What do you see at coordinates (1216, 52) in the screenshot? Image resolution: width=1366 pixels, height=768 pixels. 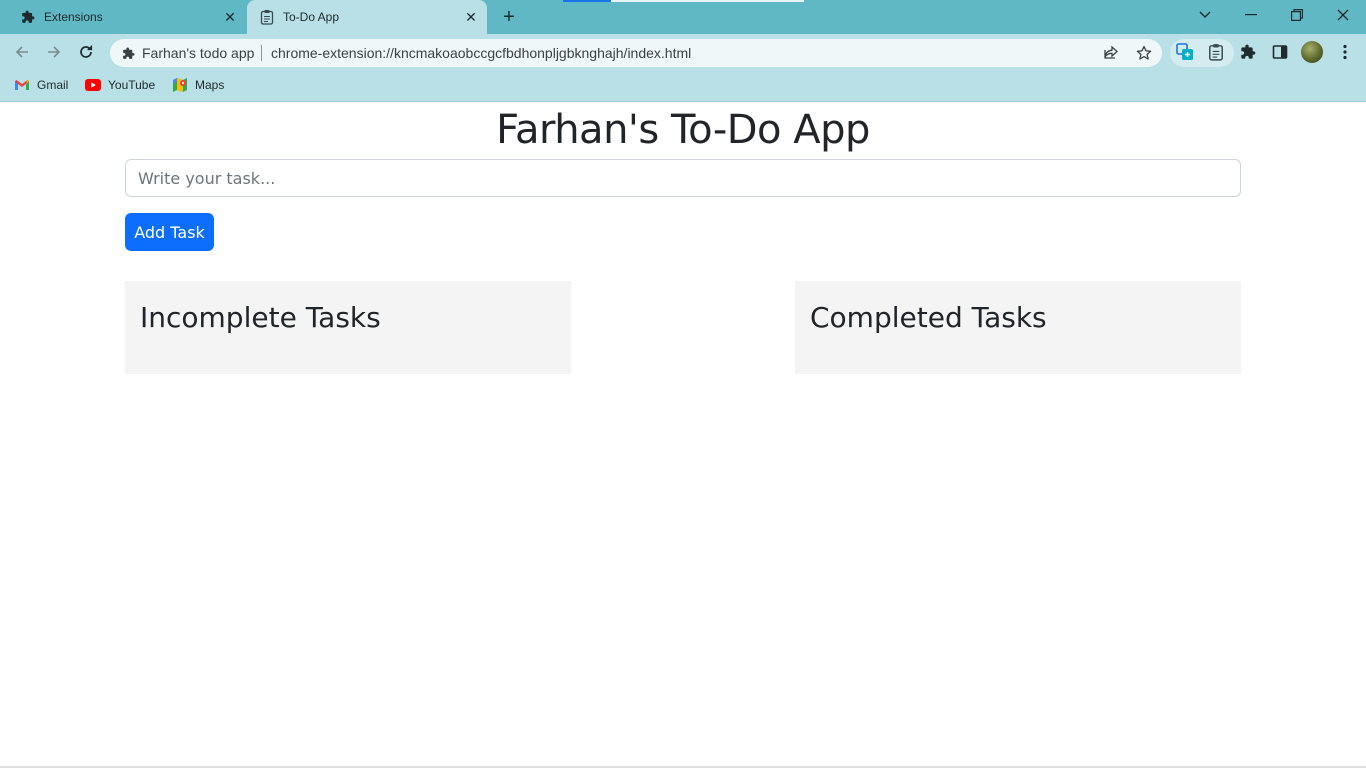 I see `todo-extension-icon` at bounding box center [1216, 52].